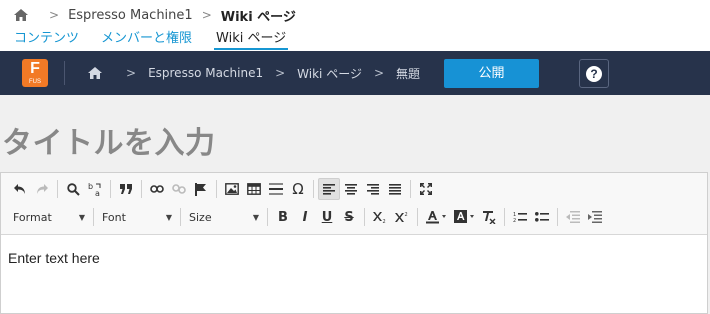 The width and height of the screenshot is (710, 314). Describe the element at coordinates (232, 189) in the screenshot. I see `image-icon` at that location.